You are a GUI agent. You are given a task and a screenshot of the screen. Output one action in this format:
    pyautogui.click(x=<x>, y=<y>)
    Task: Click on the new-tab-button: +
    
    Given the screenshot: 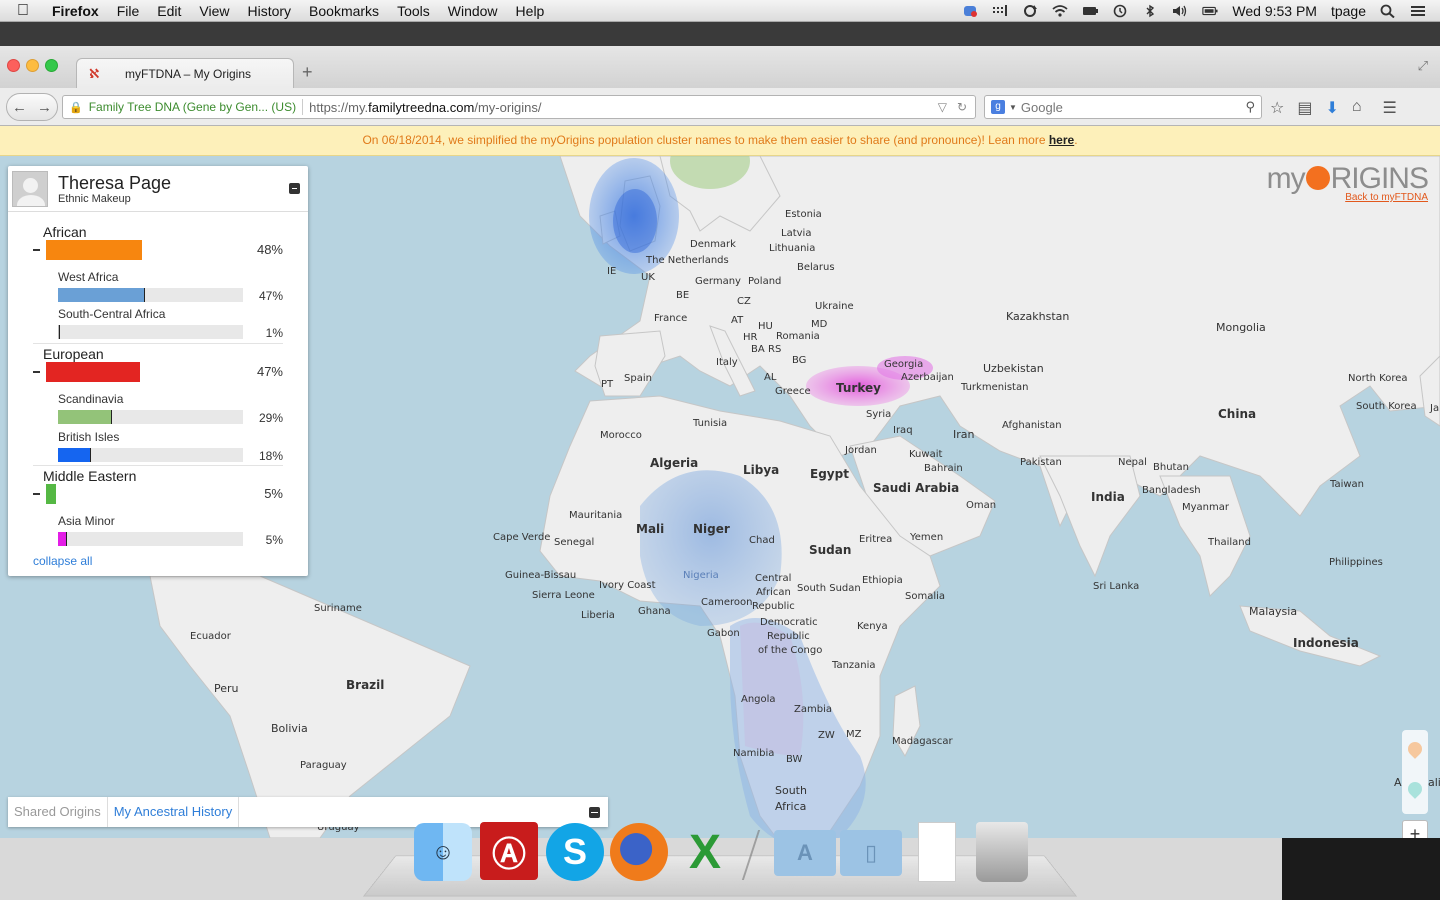 What is the action you would take?
    pyautogui.click(x=307, y=72)
    